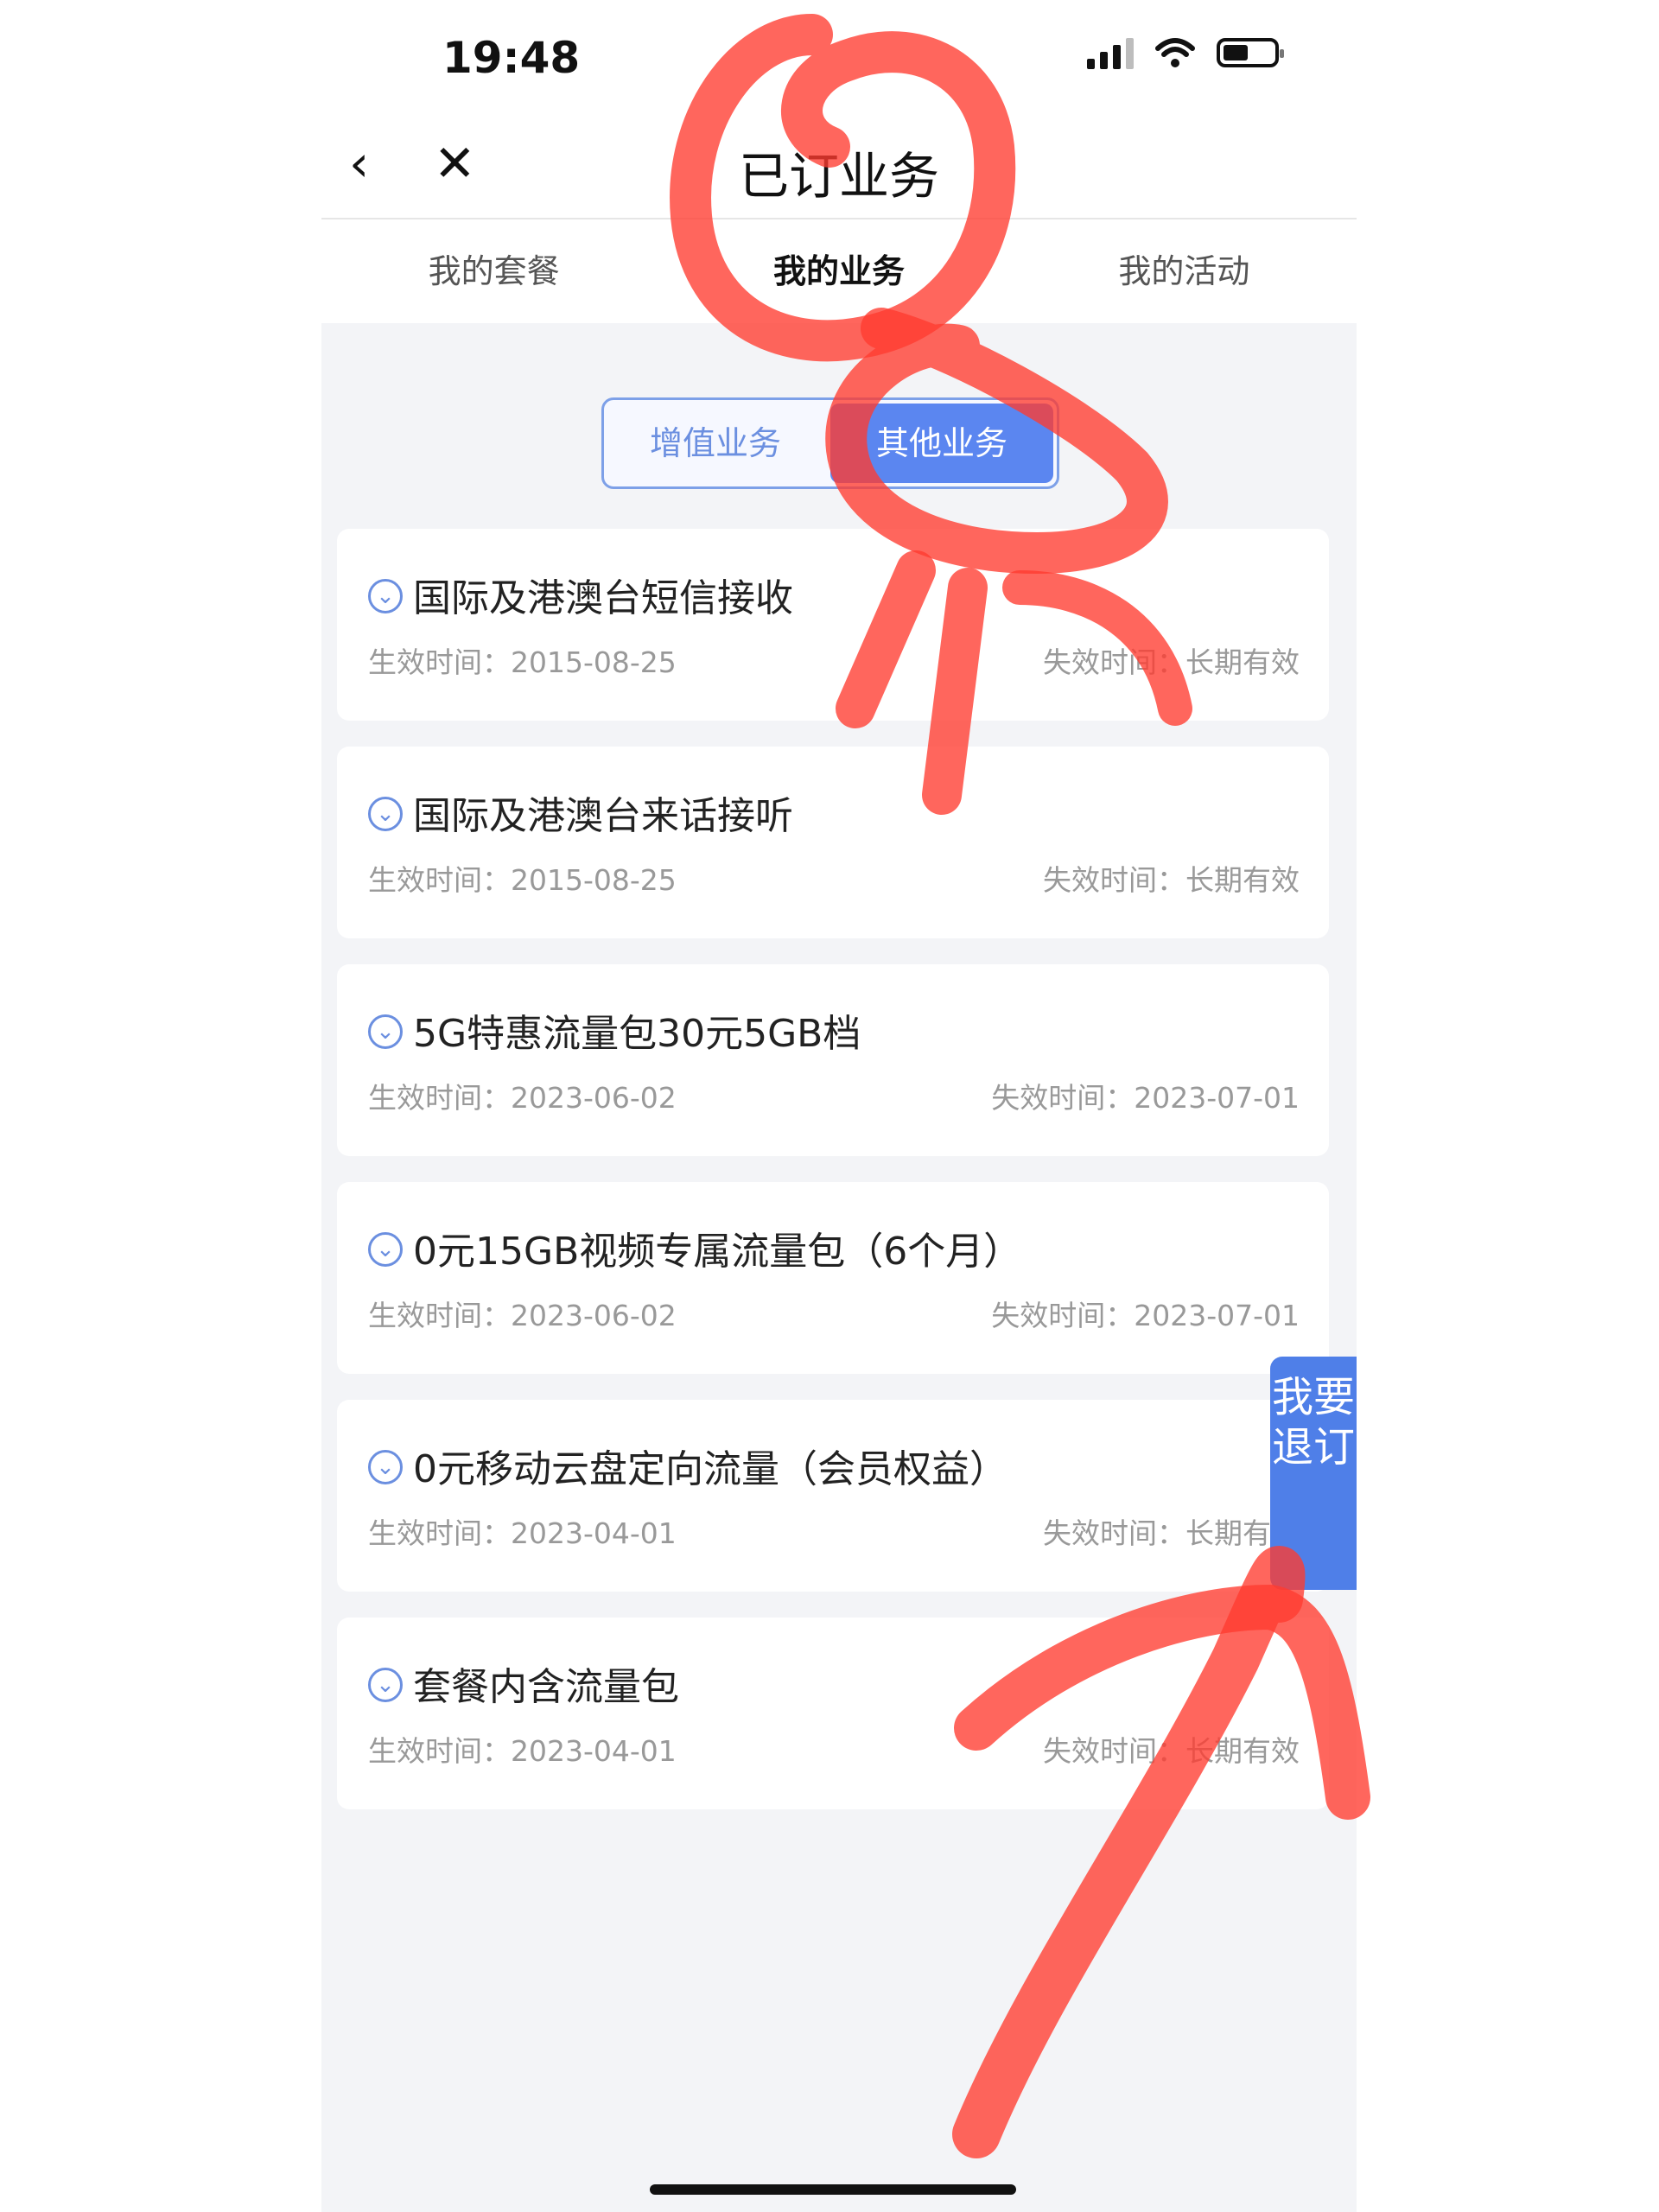 This screenshot has height=2212, width=1659. What do you see at coordinates (603, 598) in the screenshot?
I see `service-name: 国际及港澳台短信接收` at bounding box center [603, 598].